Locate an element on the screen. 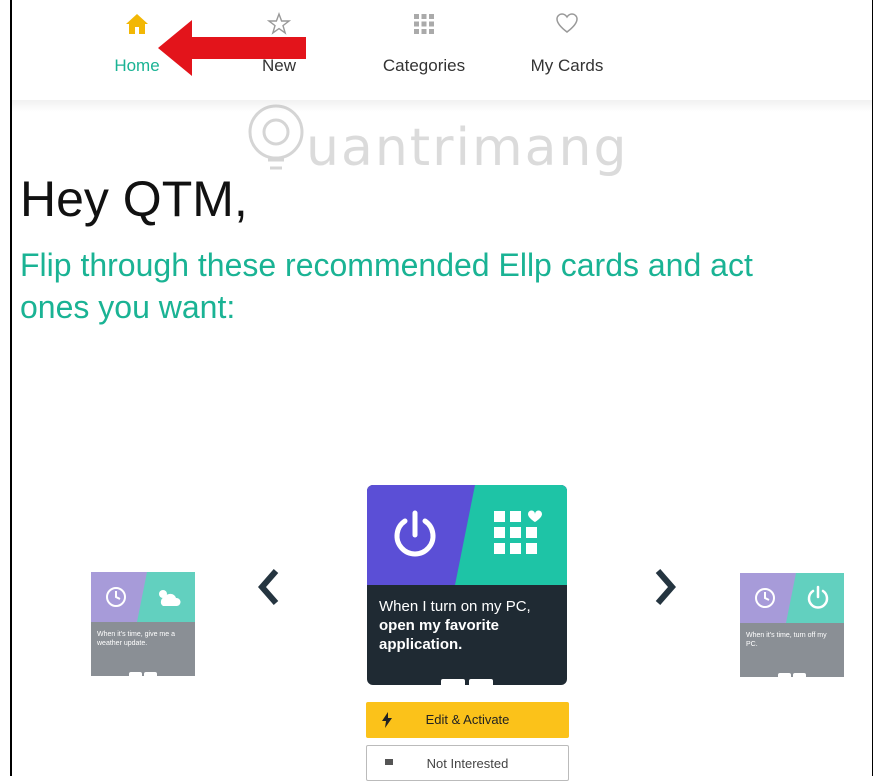 Image resolution: width=873 pixels, height=781 pixels. watermark-text: uantrimang is located at coordinates (467, 148).